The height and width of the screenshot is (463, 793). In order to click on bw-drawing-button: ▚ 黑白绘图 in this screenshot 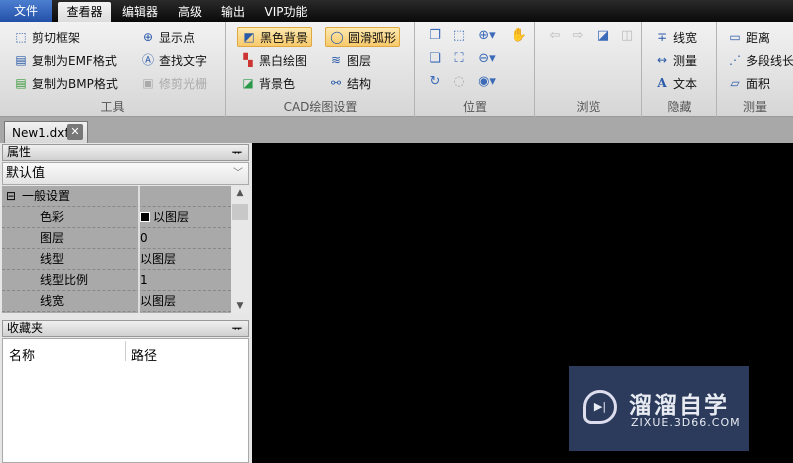, I will do `click(273, 60)`.